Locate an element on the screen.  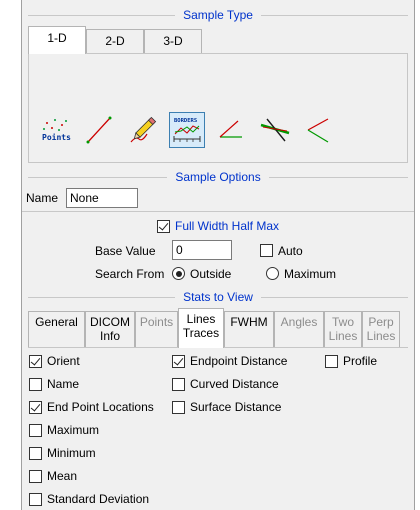
profile-checkbox is located at coordinates (331, 361).